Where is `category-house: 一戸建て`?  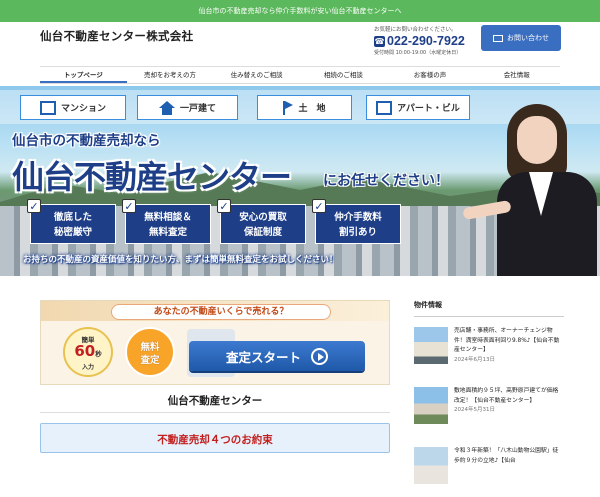 category-house: 一戸建て is located at coordinates (187, 107).